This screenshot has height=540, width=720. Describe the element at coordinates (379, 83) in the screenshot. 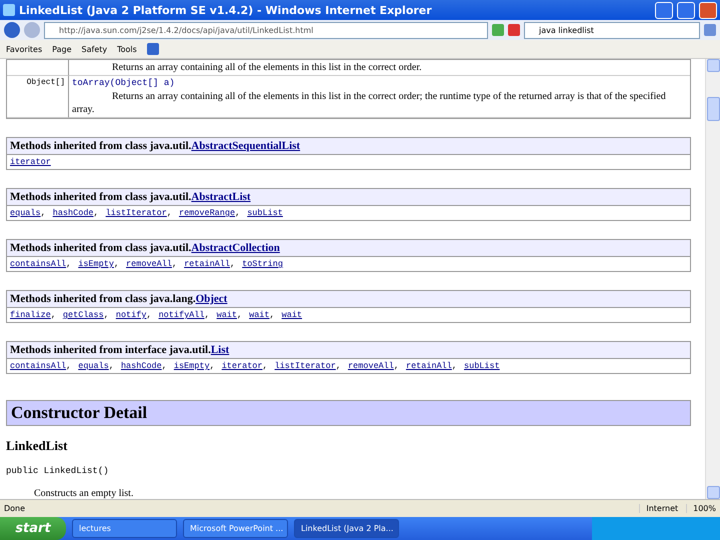

I see `method-link: toArray(Object[] a)` at that location.